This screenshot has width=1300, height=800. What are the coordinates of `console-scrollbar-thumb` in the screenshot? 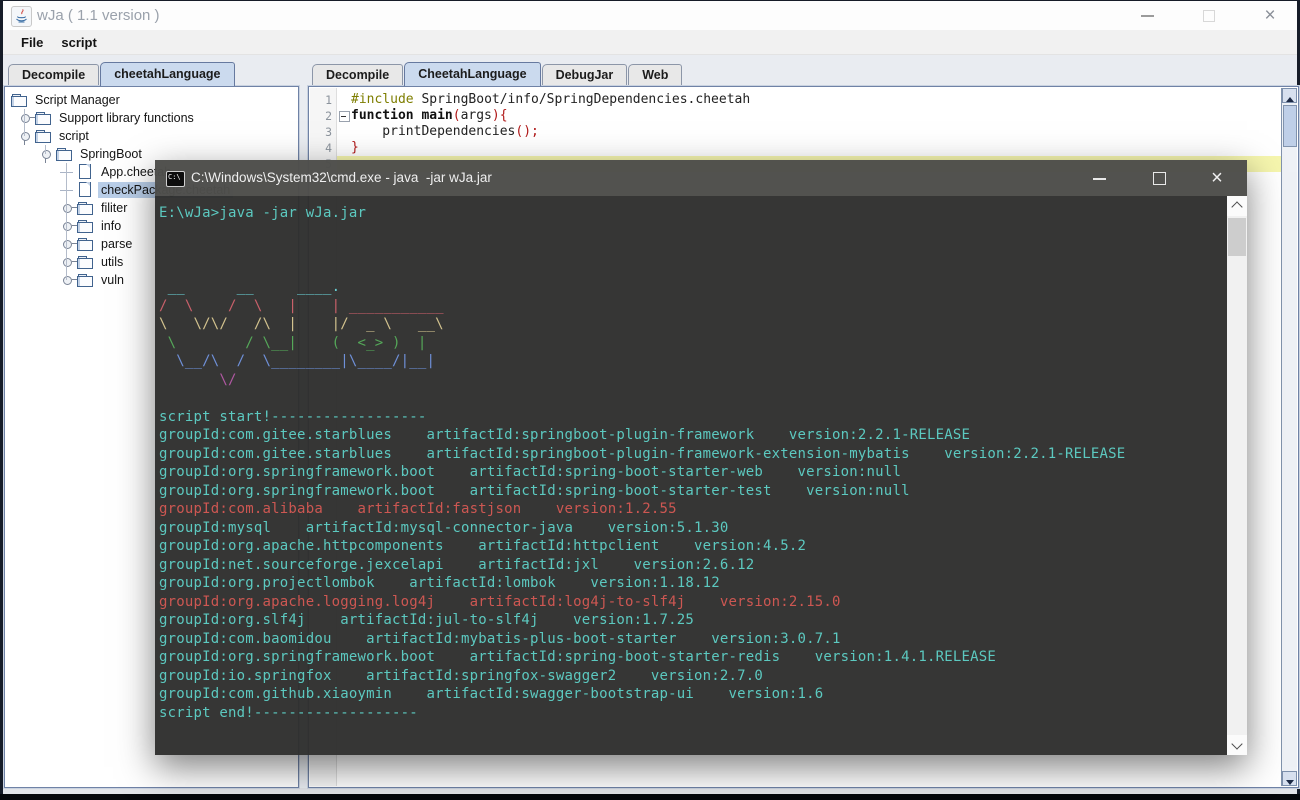 It's located at (1237, 237).